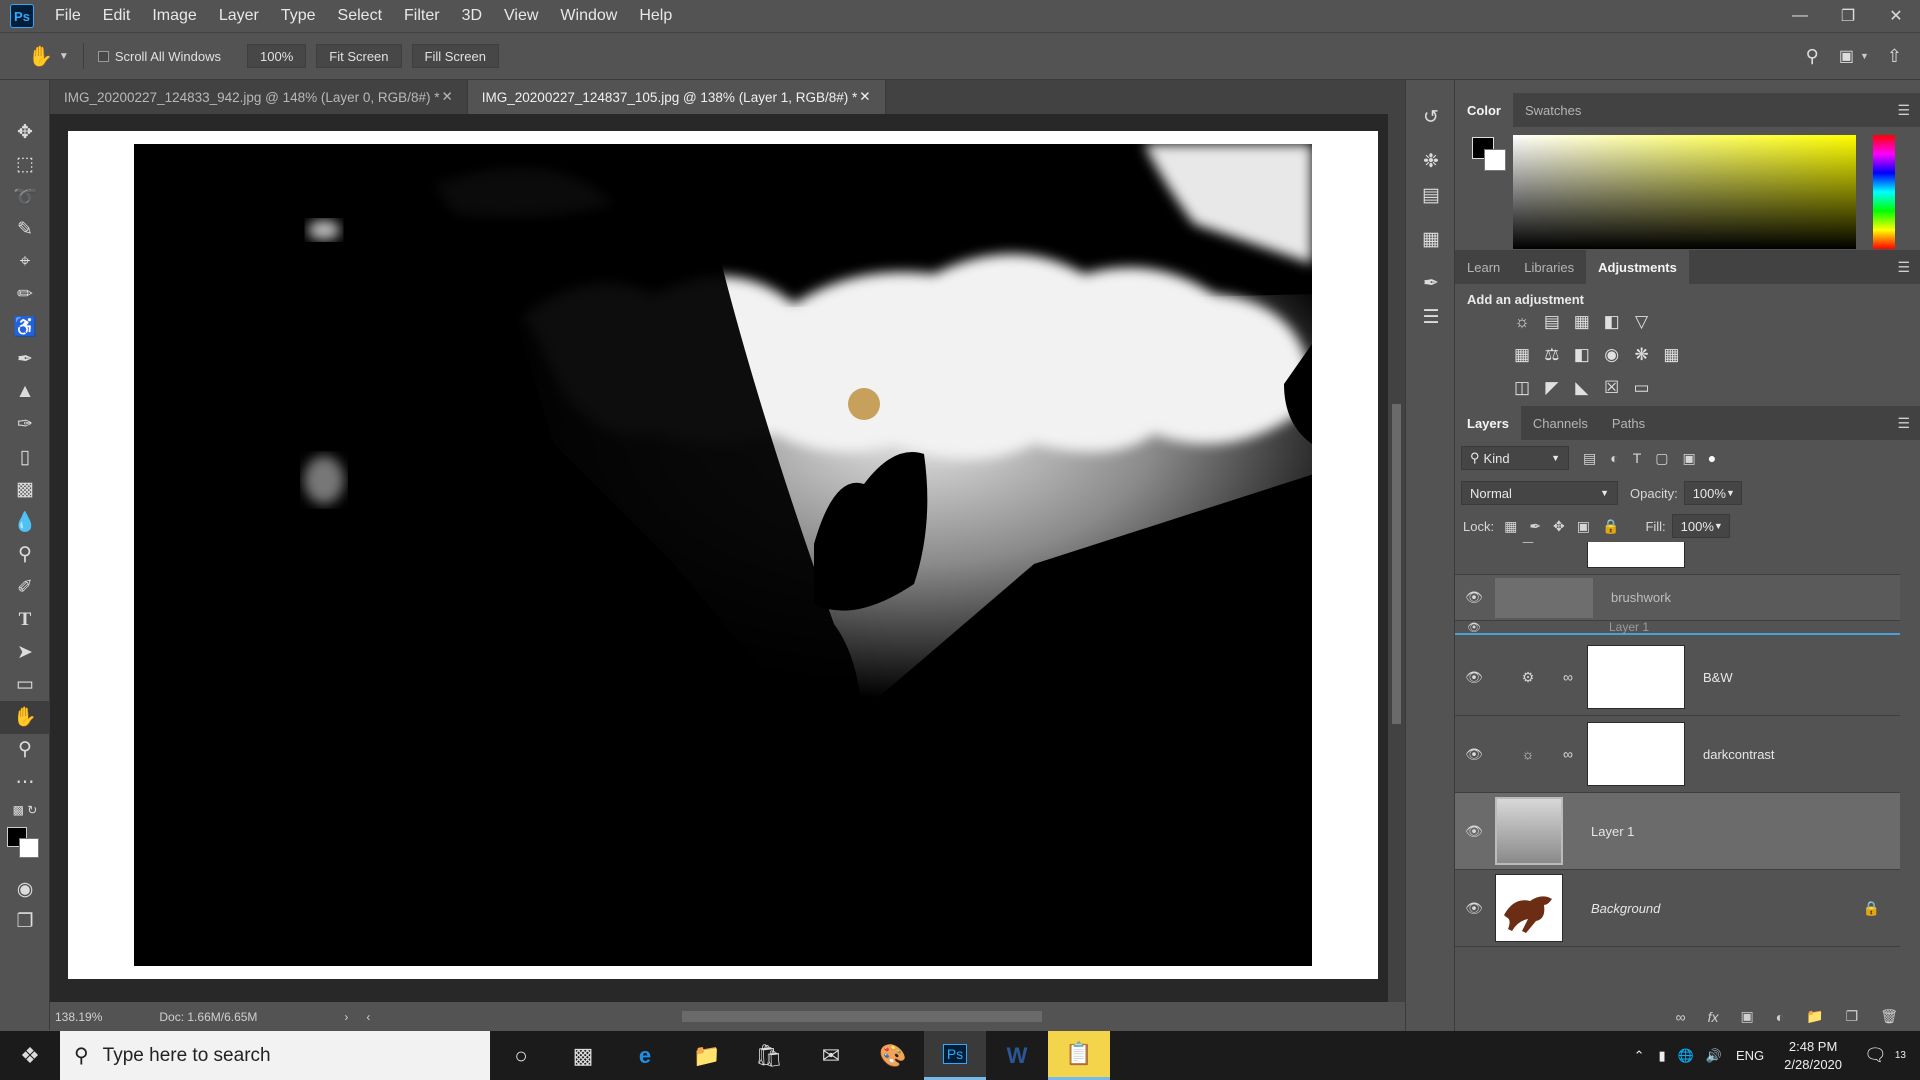  I want to click on word-icon: W, so click(1017, 1055).